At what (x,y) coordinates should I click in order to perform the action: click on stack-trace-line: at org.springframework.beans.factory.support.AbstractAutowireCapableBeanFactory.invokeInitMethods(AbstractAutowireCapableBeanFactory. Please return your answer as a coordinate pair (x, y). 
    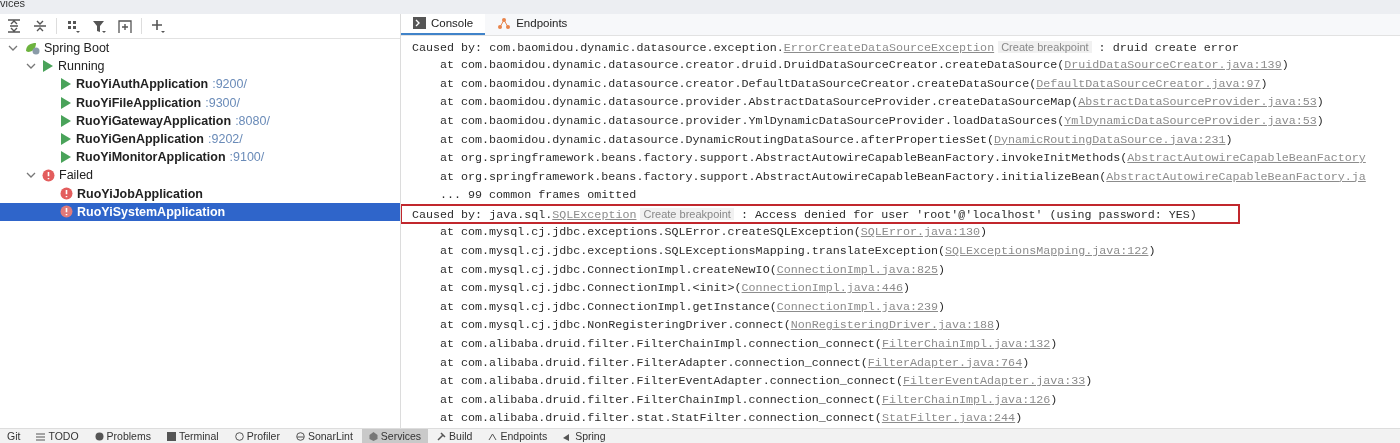
    Looking at the image, I should click on (903, 159).